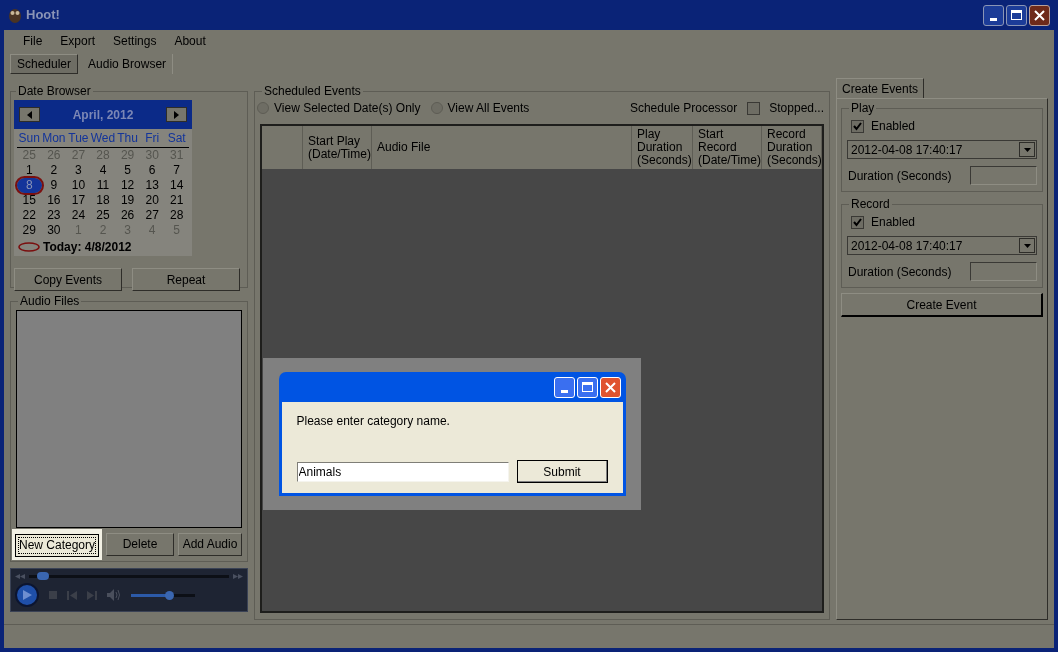 The height and width of the screenshot is (652, 1058). Describe the element at coordinates (337, 147) in the screenshot. I see `column-header: Start Play (Date/Time)` at that location.